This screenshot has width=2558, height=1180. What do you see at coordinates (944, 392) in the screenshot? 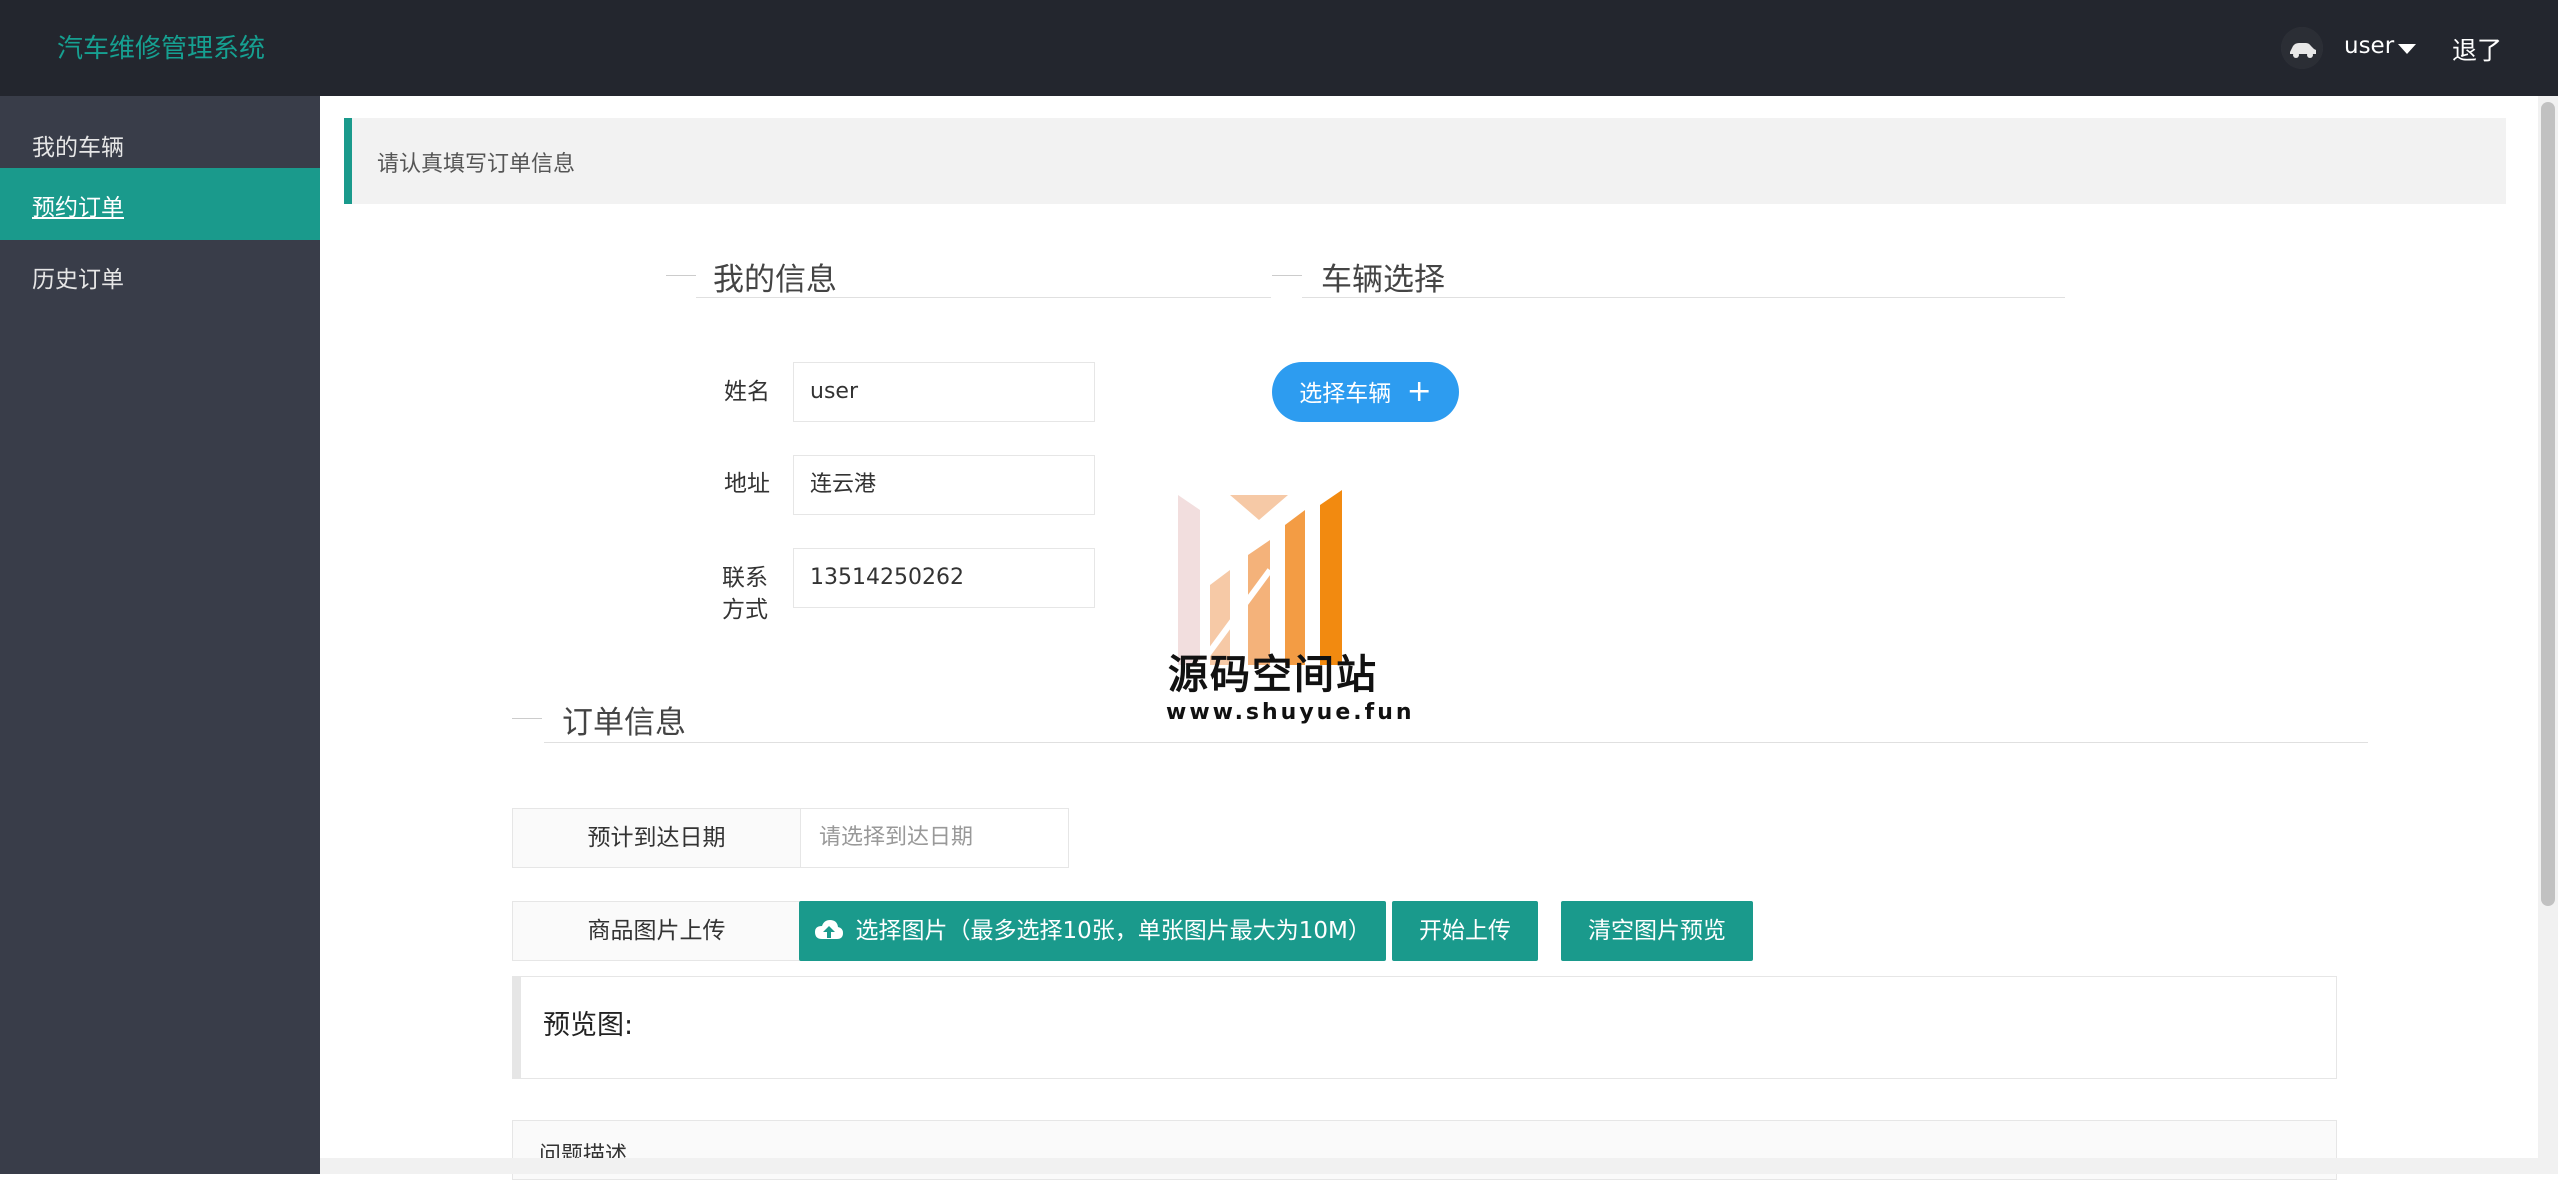
I see `name-field: user` at bounding box center [944, 392].